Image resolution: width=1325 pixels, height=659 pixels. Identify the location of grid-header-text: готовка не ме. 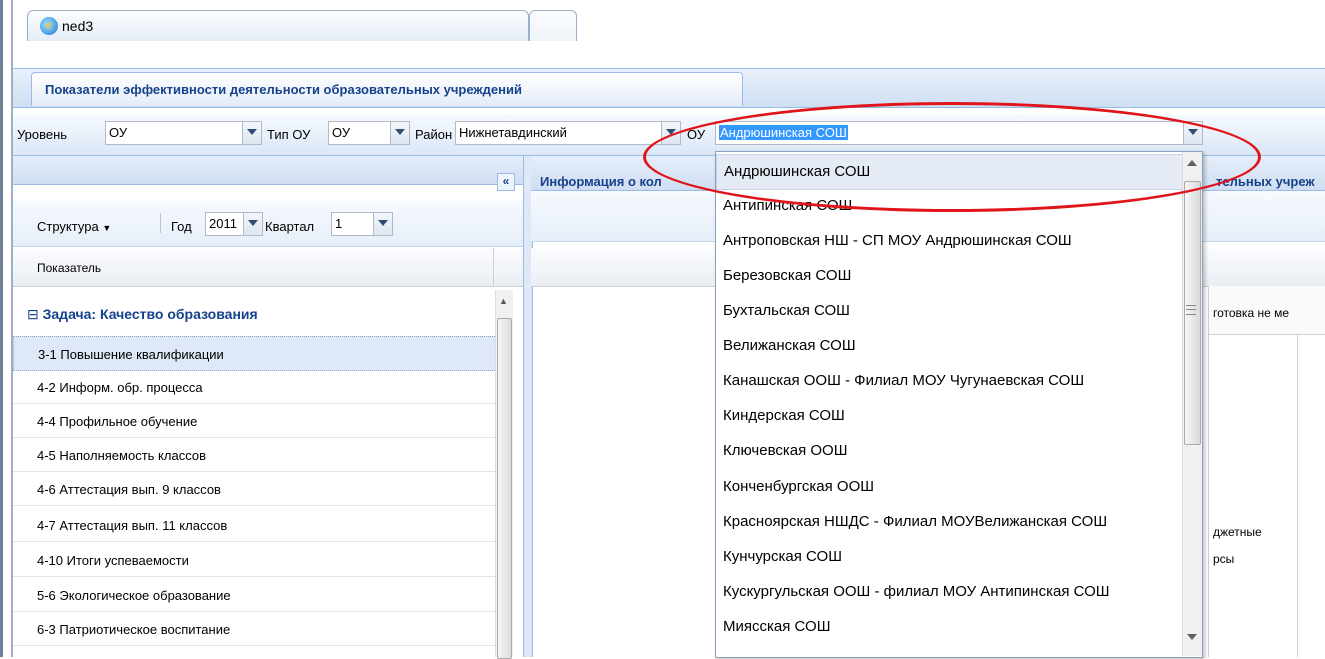
(1251, 313).